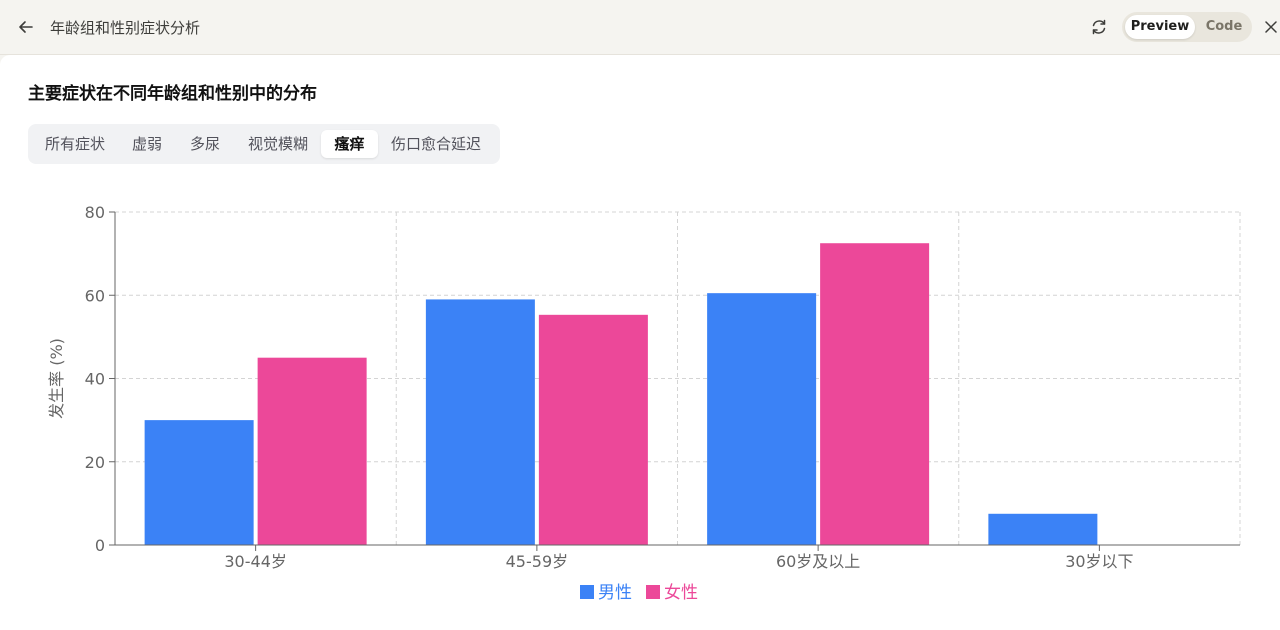 This screenshot has height=630, width=1280. Describe the element at coordinates (1224, 27) in the screenshot. I see `code-tab: Code` at that location.